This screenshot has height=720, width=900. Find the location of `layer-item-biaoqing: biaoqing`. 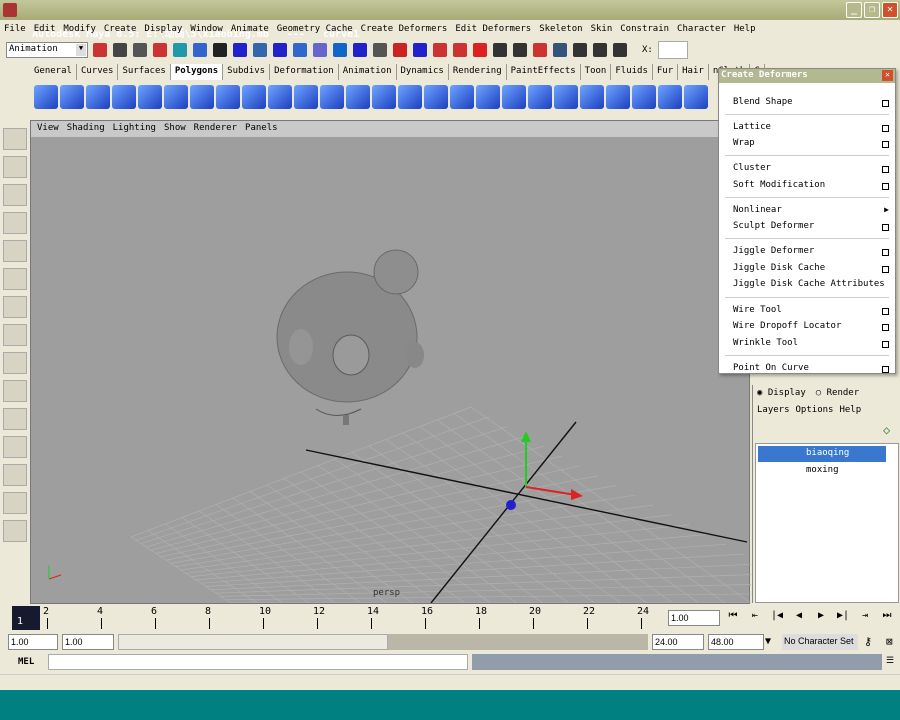

layer-item-biaoqing: biaoqing is located at coordinates (822, 454).